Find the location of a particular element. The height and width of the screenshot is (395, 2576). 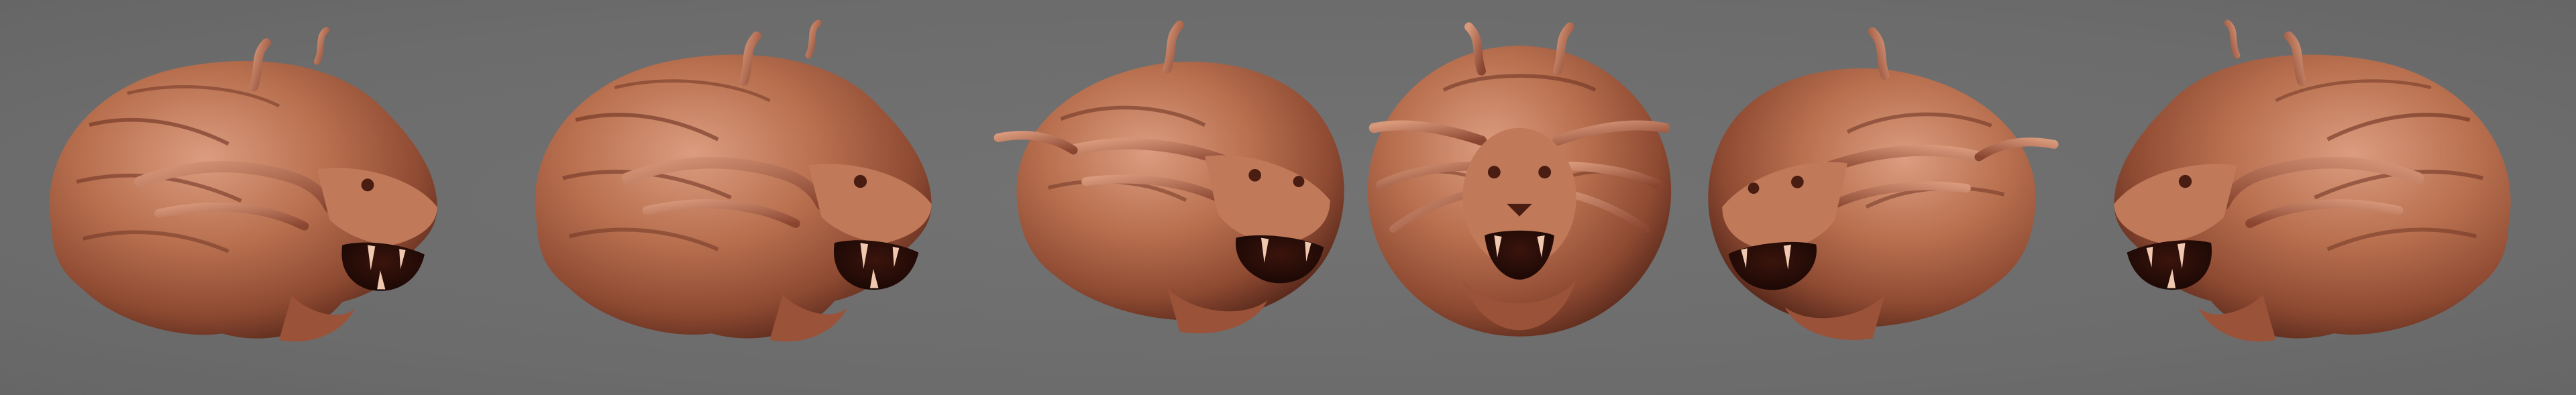

front-view is located at coordinates (1519, 197).